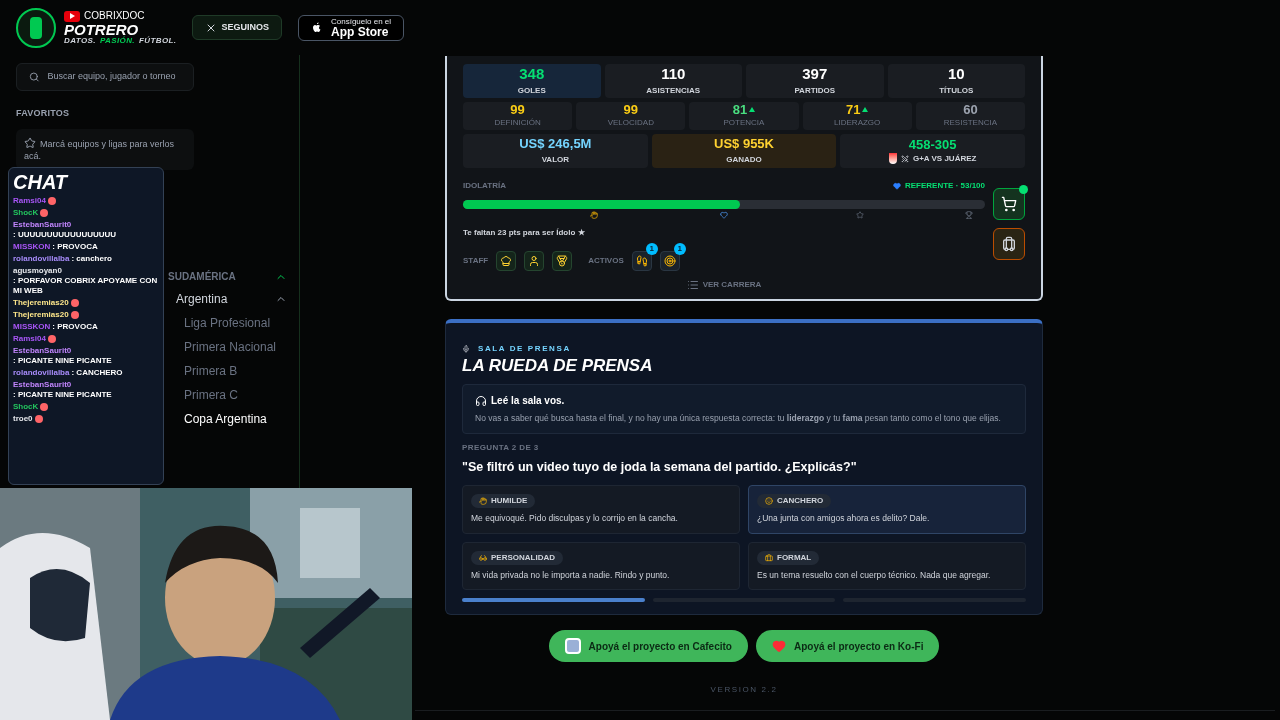  Describe the element at coordinates (660, 467) in the screenshot. I see `question-text: "Se filtró un video tuyo de joda la semana del partido. ¿Explicás?"` at that location.